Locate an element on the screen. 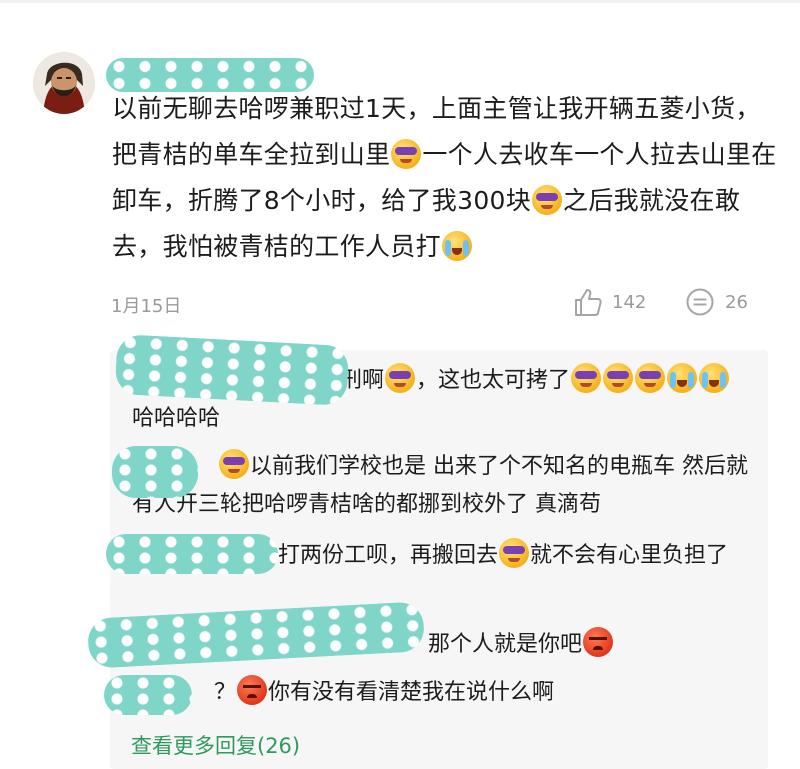  reply-text: ？ is located at coordinates (225, 692).